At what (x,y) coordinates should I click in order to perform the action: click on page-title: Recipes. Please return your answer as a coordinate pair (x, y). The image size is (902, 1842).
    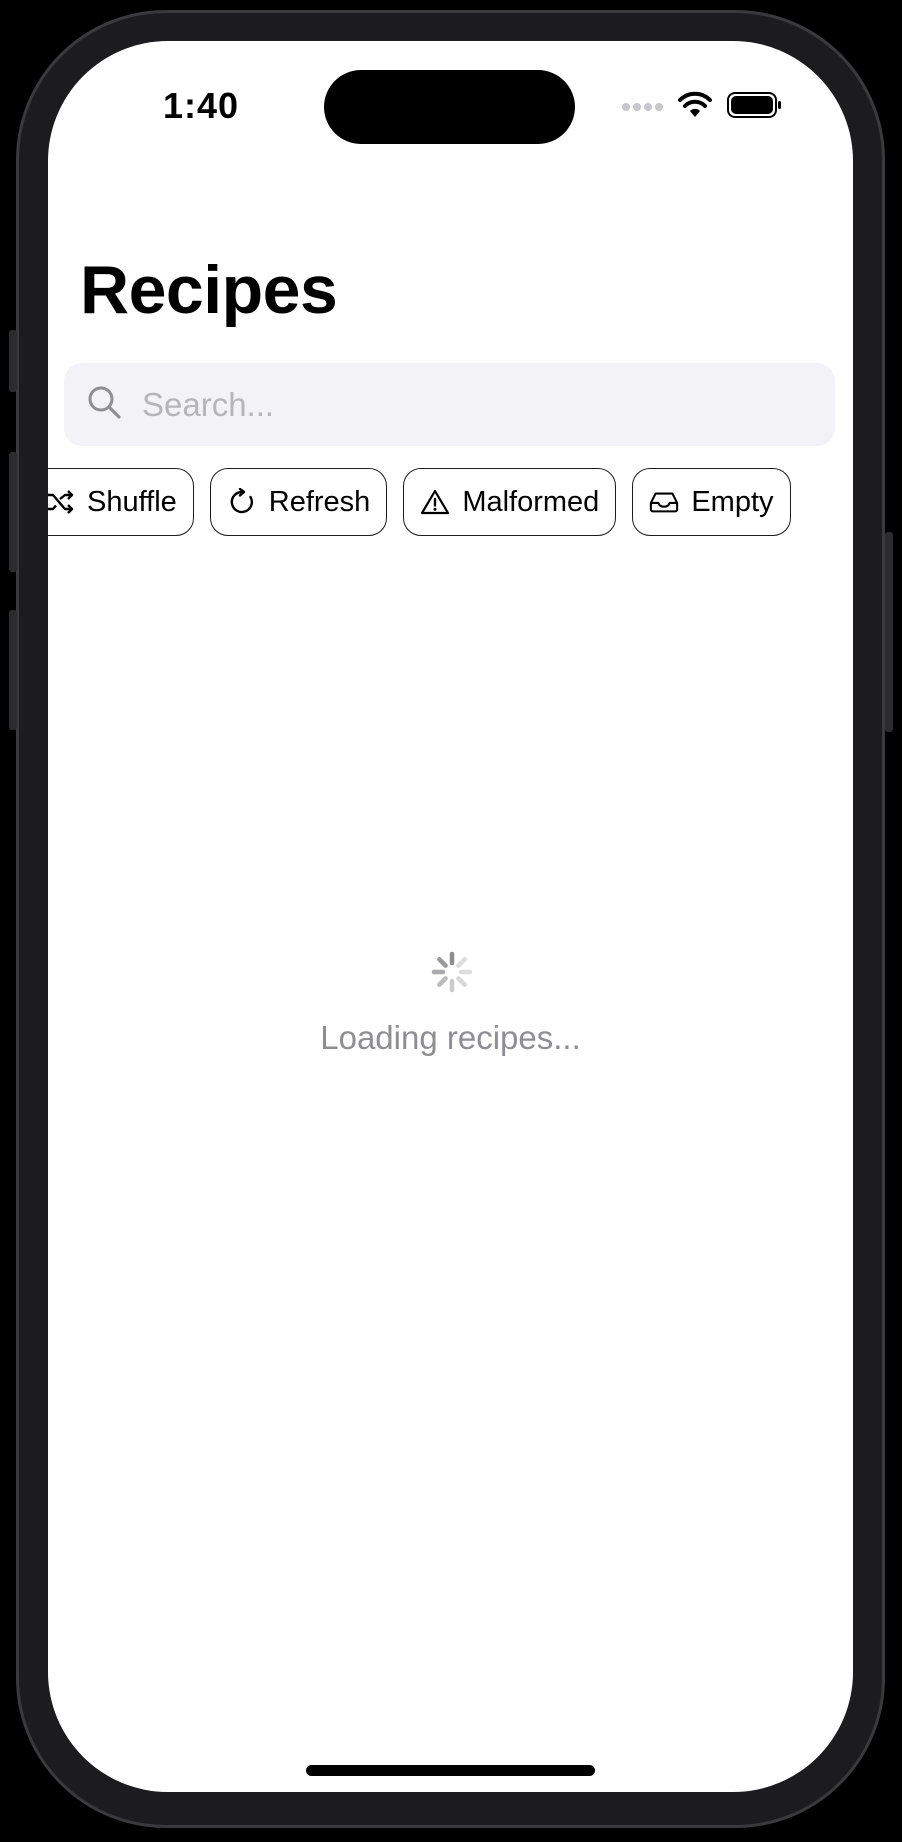
    Looking at the image, I should click on (209, 290).